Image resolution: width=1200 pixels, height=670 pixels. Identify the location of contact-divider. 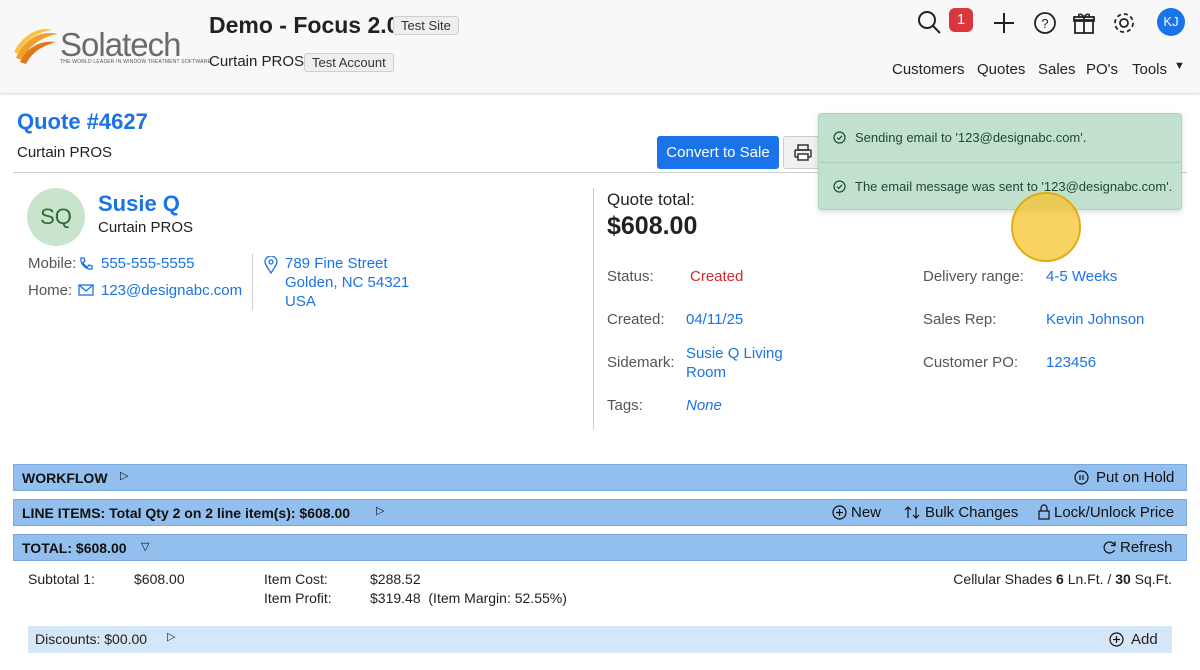
(252, 282).